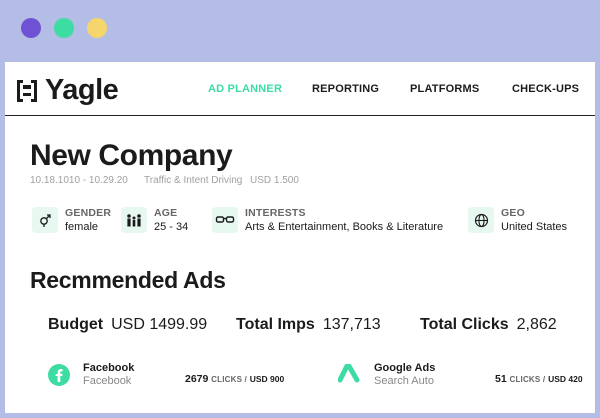 The width and height of the screenshot is (600, 418). I want to click on google-ads-icon, so click(350, 375).